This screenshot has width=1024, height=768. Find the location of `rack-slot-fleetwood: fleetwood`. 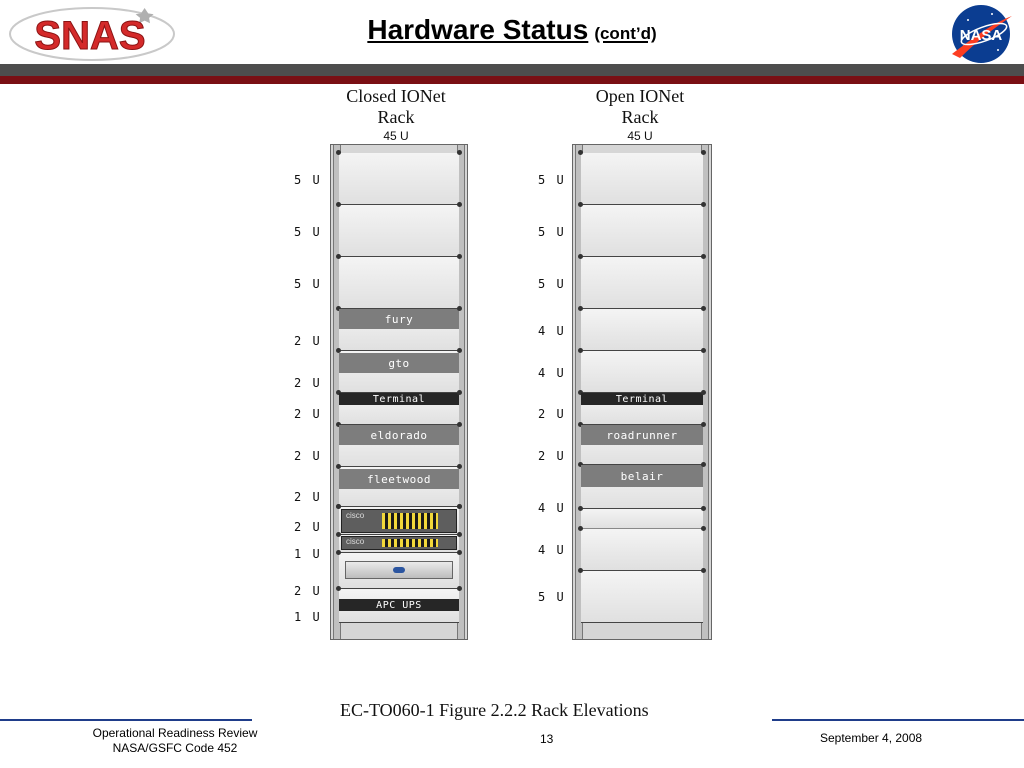

rack-slot-fleetwood: fleetwood is located at coordinates (399, 485).